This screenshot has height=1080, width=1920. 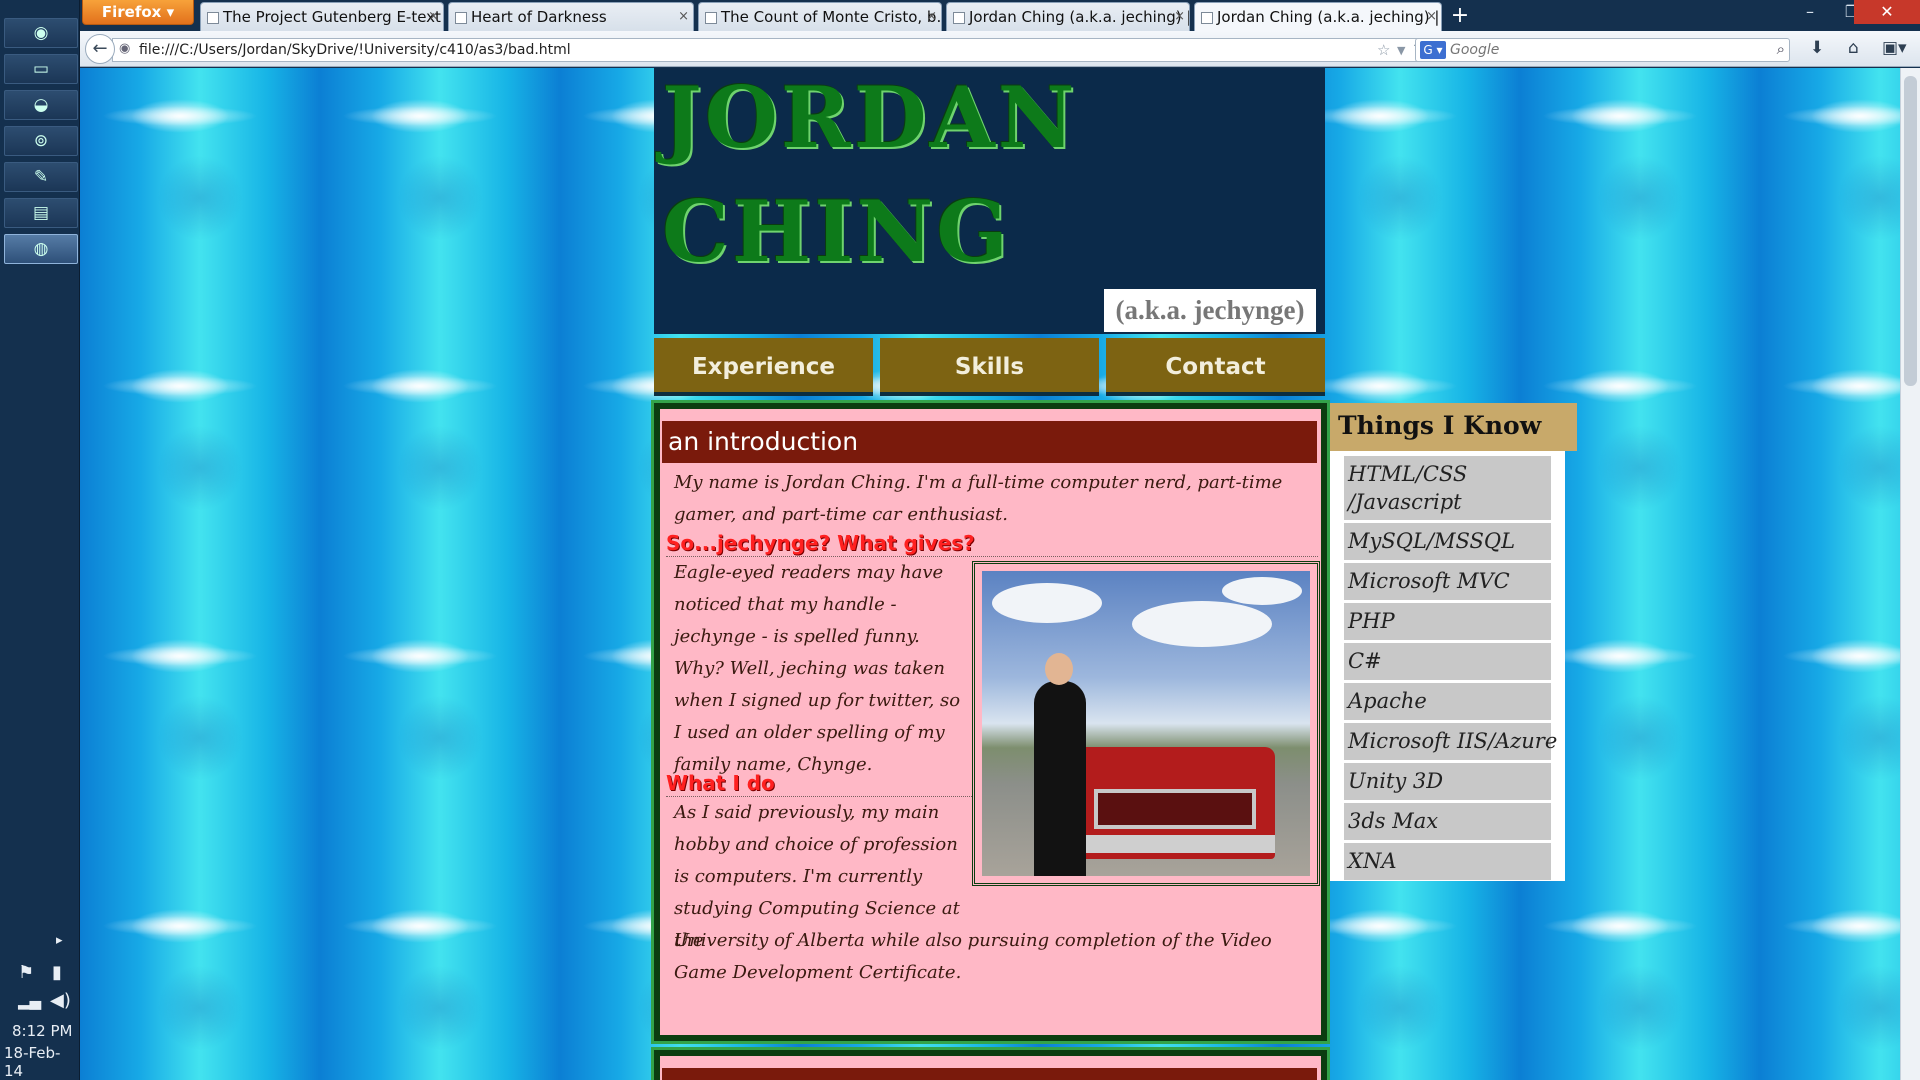 I want to click on show-hidden-icons-icon: ▸, so click(x=59, y=940).